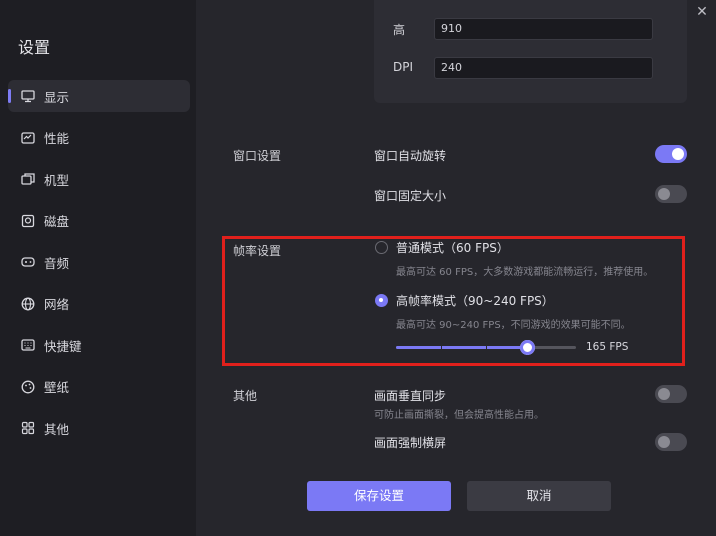  Describe the element at coordinates (57, 97) in the screenshot. I see `sidebar-item-label: 显示` at that location.